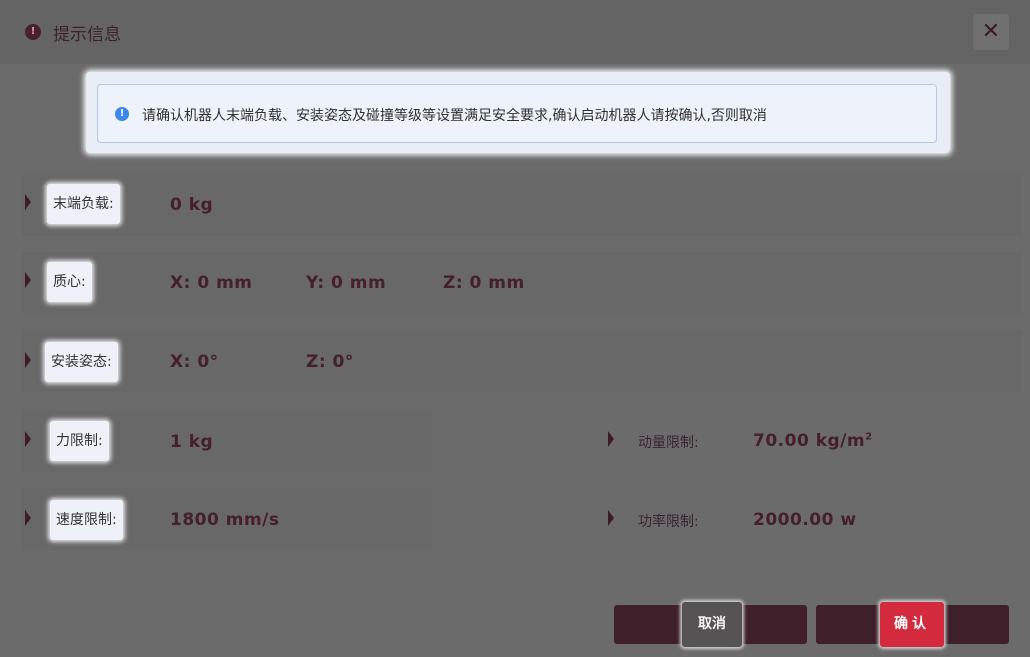 This screenshot has width=1030, height=657. What do you see at coordinates (83, 204) in the screenshot?
I see `payload-label: 末端负载:` at bounding box center [83, 204].